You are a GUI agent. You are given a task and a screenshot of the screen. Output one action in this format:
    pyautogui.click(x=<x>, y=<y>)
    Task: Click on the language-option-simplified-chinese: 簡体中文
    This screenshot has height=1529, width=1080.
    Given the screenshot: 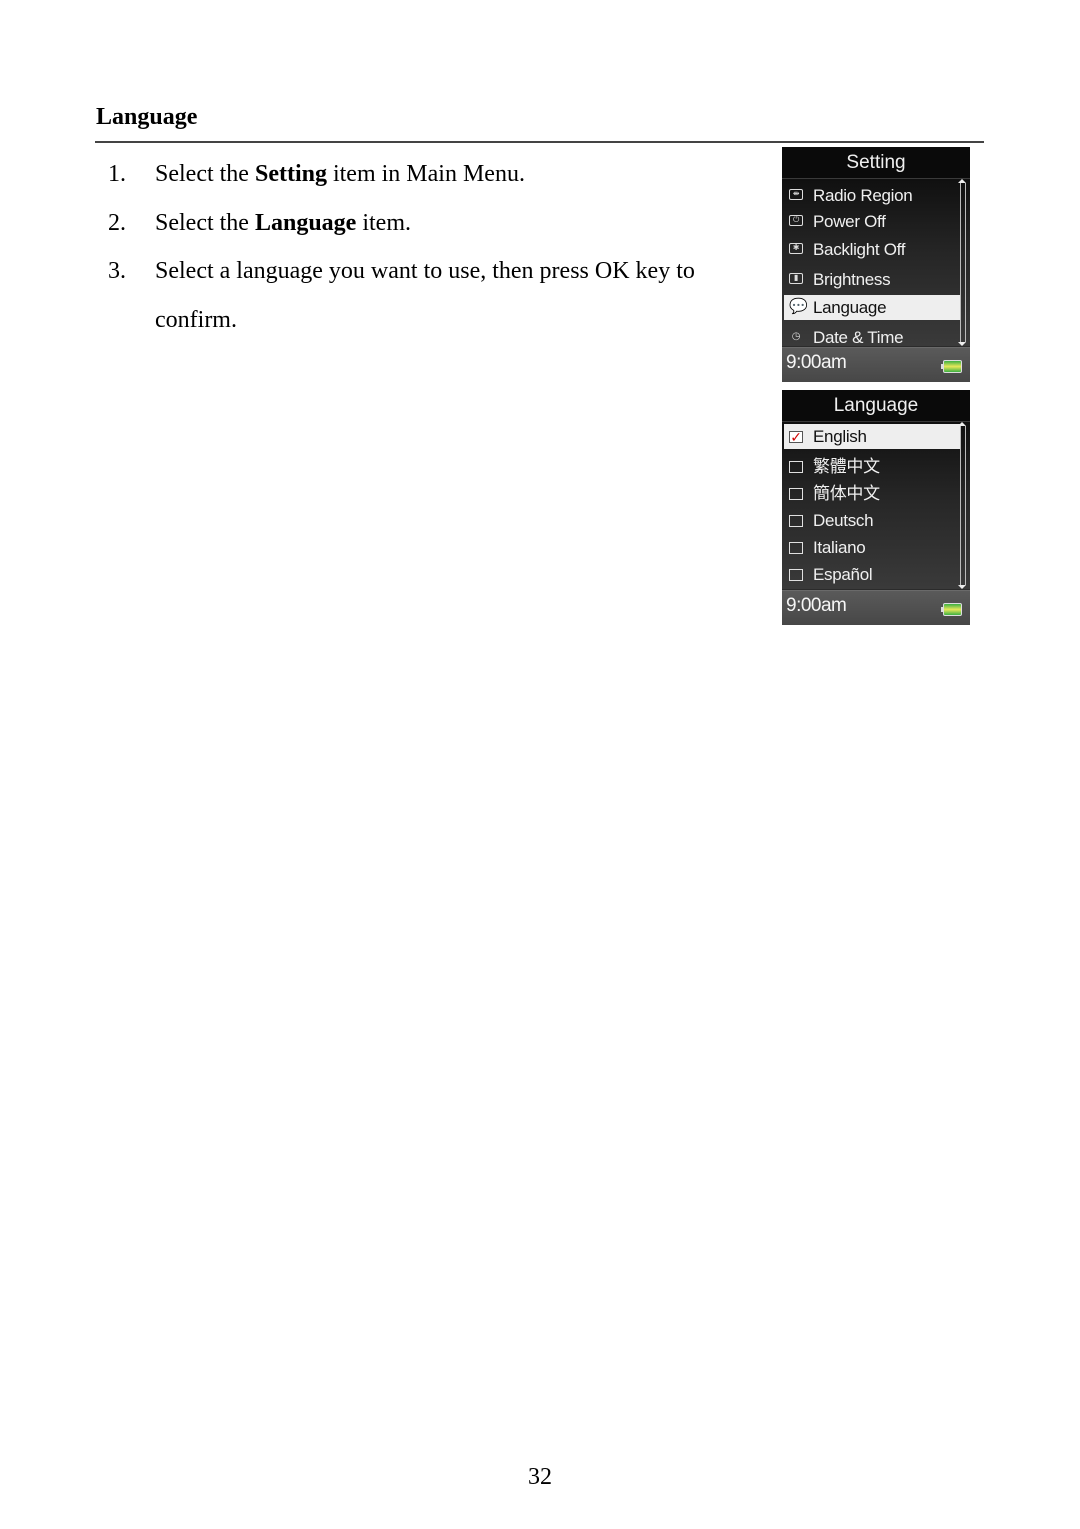 What is the action you would take?
    pyautogui.click(x=872, y=493)
    